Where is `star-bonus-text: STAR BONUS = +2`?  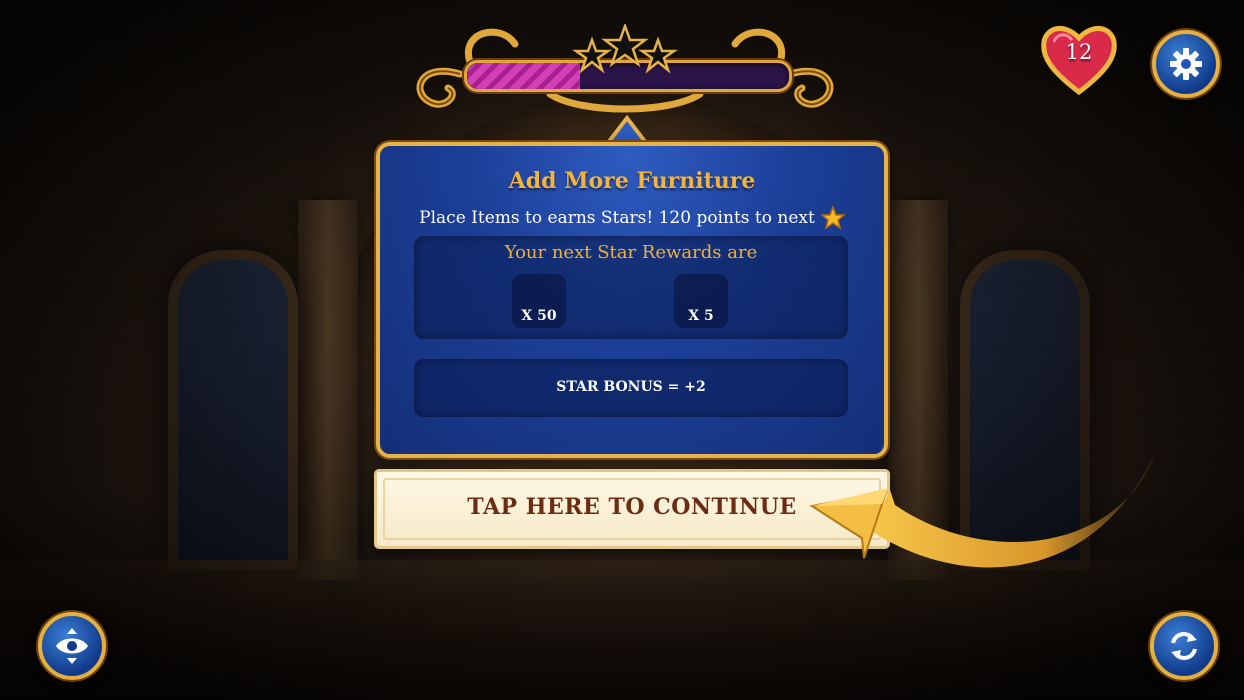
star-bonus-text: STAR BONUS = +2 is located at coordinates (631, 387).